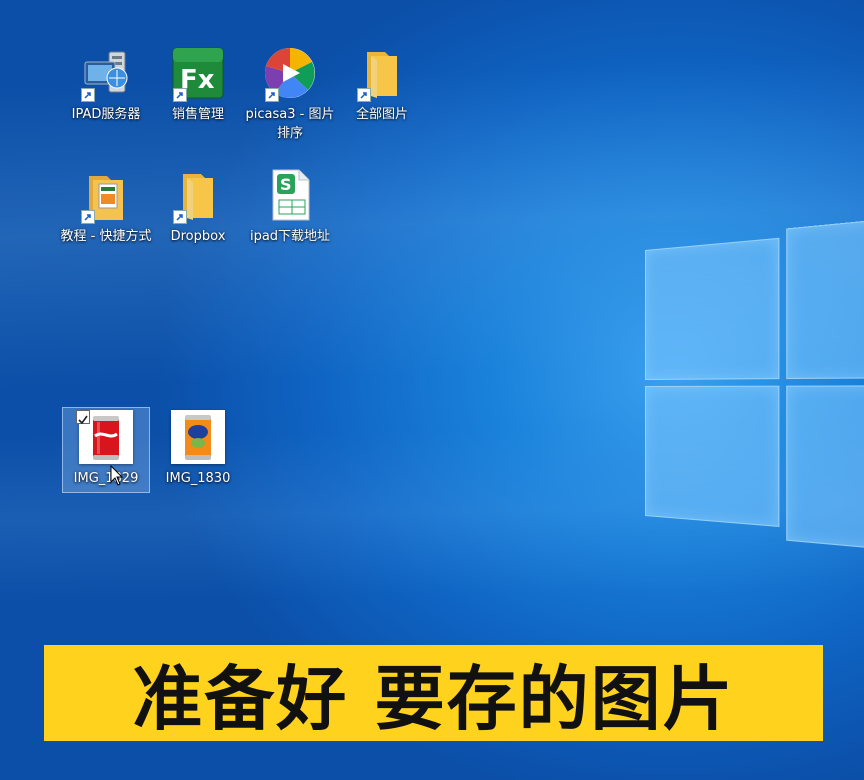 The width and height of the screenshot is (864, 780). I want to click on svg-text: S, so click(286, 184).